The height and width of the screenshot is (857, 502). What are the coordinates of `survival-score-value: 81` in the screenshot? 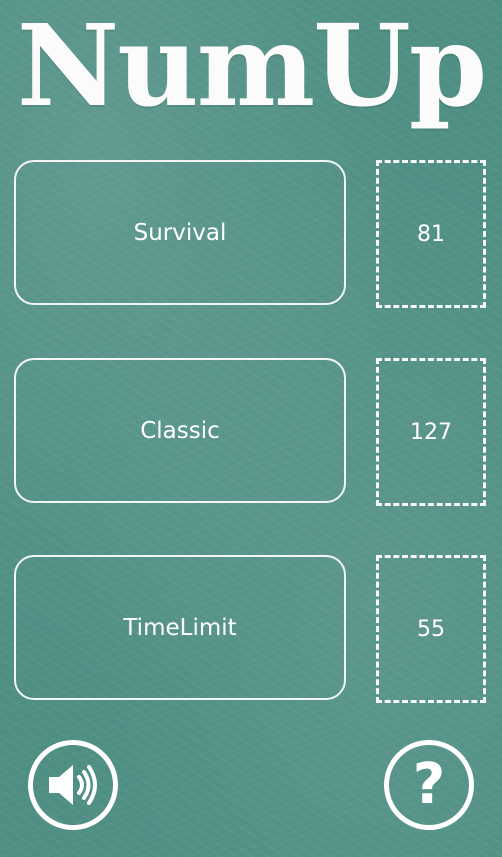 It's located at (431, 234).